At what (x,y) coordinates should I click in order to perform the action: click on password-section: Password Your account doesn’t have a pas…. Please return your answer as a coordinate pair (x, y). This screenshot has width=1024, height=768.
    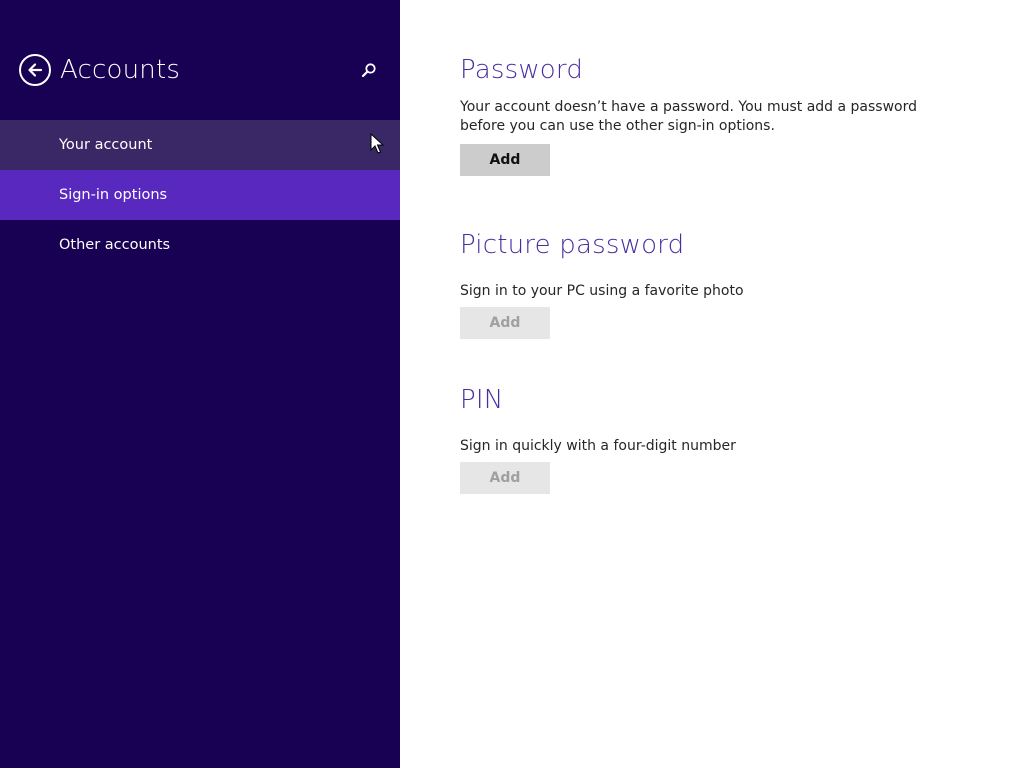
    Looking at the image, I should click on (710, 115).